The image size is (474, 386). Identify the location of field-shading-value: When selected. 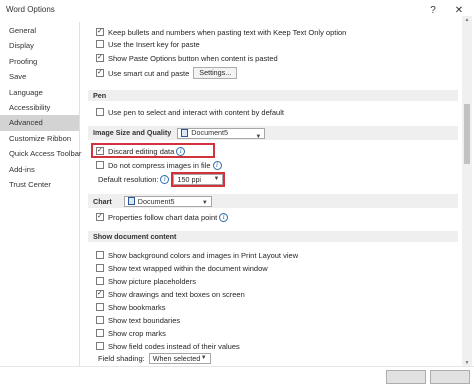
(176, 358).